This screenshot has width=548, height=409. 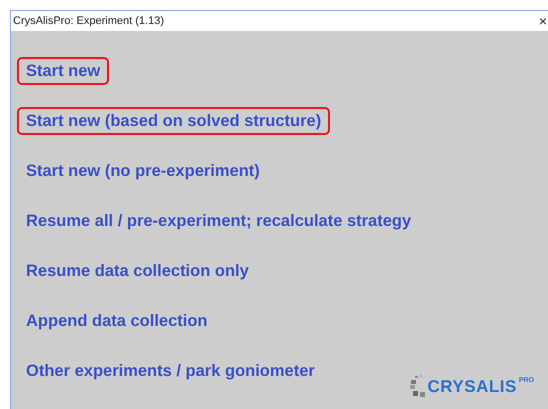 What do you see at coordinates (143, 171) in the screenshot?
I see `experiment-option-link: Start new (no pre-experiment)` at bounding box center [143, 171].